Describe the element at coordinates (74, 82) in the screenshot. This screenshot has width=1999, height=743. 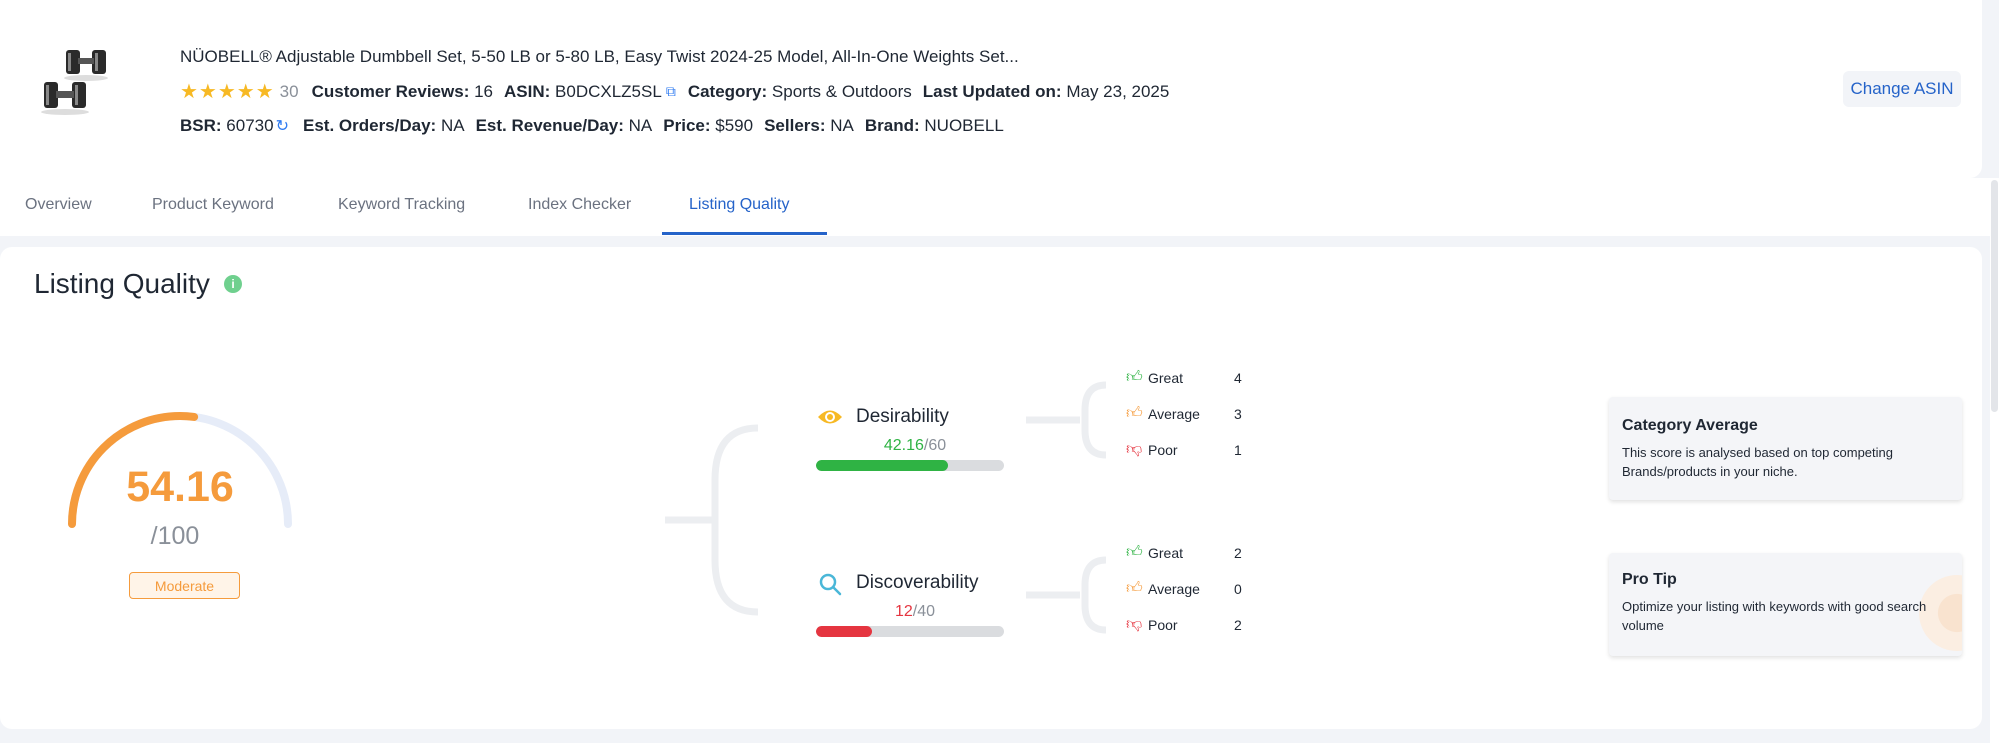
I see `product-image` at that location.